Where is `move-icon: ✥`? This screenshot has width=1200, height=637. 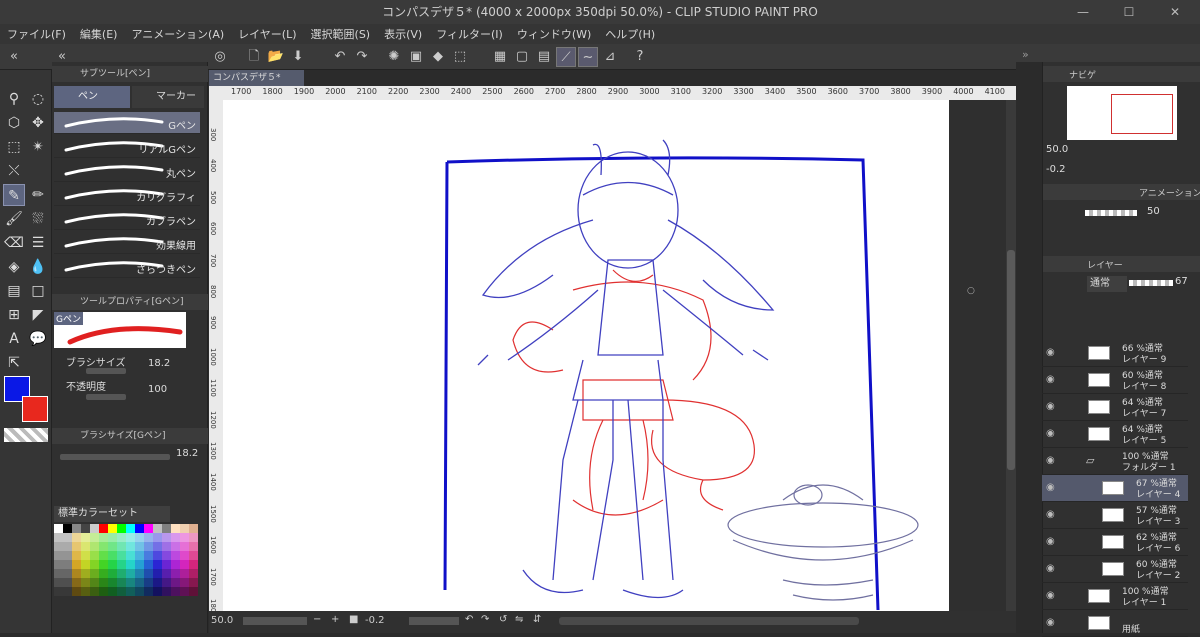 move-icon: ✥ is located at coordinates (38, 123).